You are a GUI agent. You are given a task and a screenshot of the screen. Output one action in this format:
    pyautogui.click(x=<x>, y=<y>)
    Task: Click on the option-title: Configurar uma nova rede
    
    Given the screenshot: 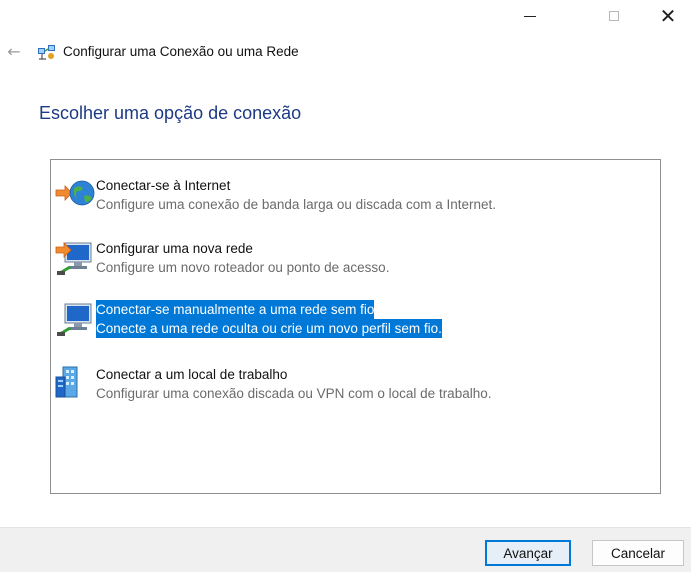 What is the action you would take?
    pyautogui.click(x=174, y=248)
    